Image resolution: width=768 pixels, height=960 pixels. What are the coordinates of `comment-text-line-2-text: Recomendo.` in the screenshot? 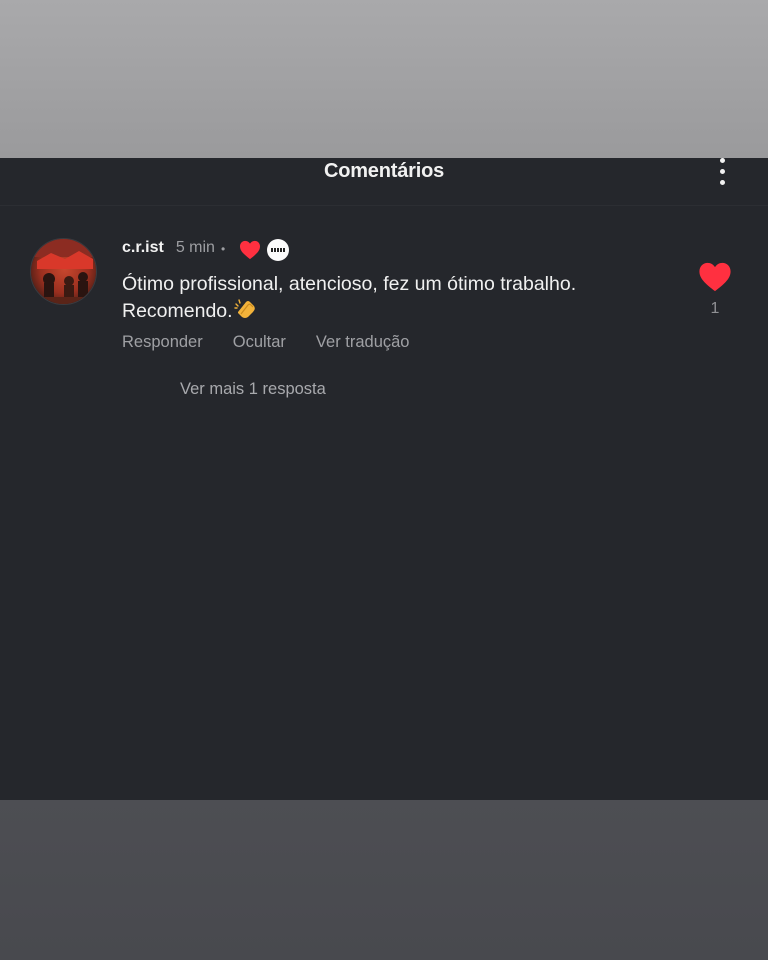 It's located at (177, 311).